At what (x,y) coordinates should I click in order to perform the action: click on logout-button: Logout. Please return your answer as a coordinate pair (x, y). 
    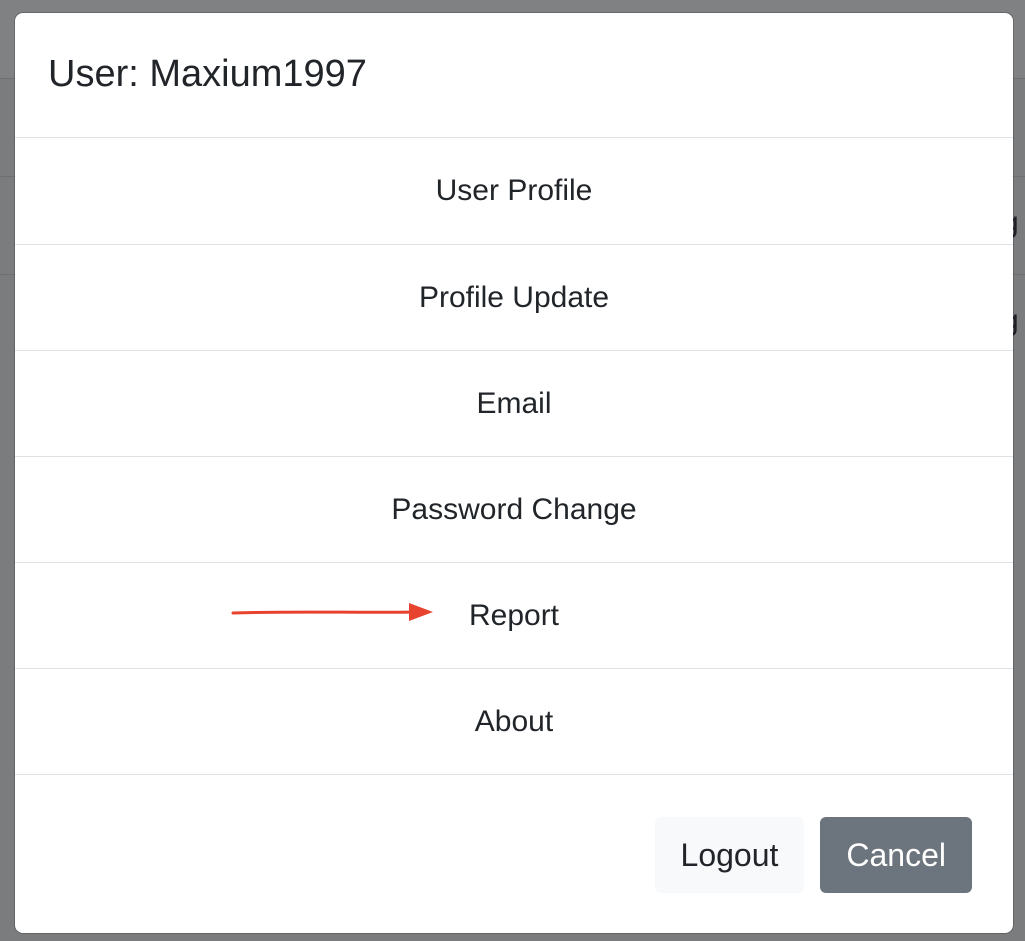
    Looking at the image, I should click on (729, 855).